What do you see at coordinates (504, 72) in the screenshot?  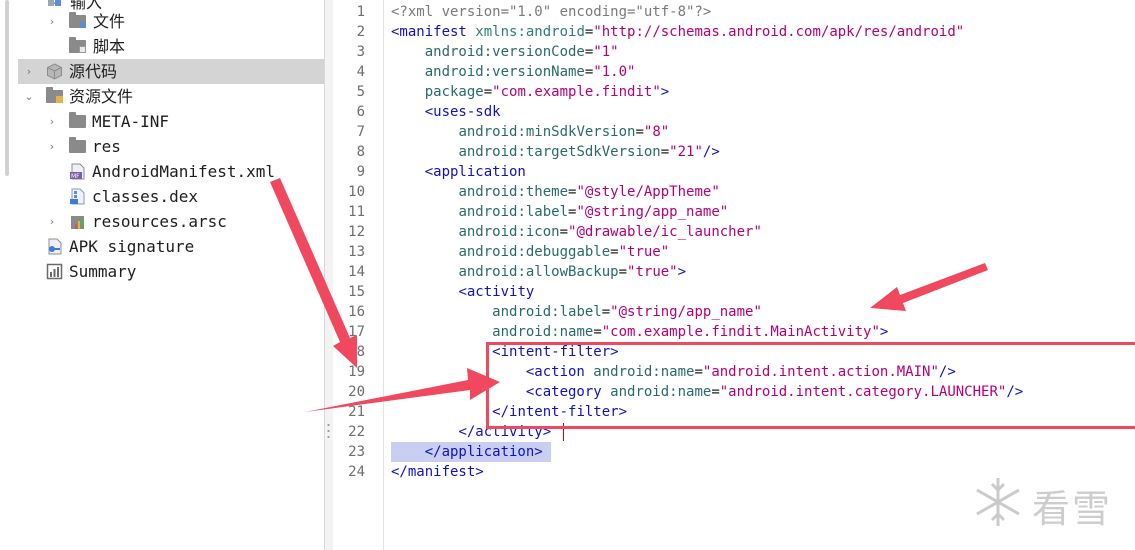 I see `code-token-attr: android:versionName` at bounding box center [504, 72].